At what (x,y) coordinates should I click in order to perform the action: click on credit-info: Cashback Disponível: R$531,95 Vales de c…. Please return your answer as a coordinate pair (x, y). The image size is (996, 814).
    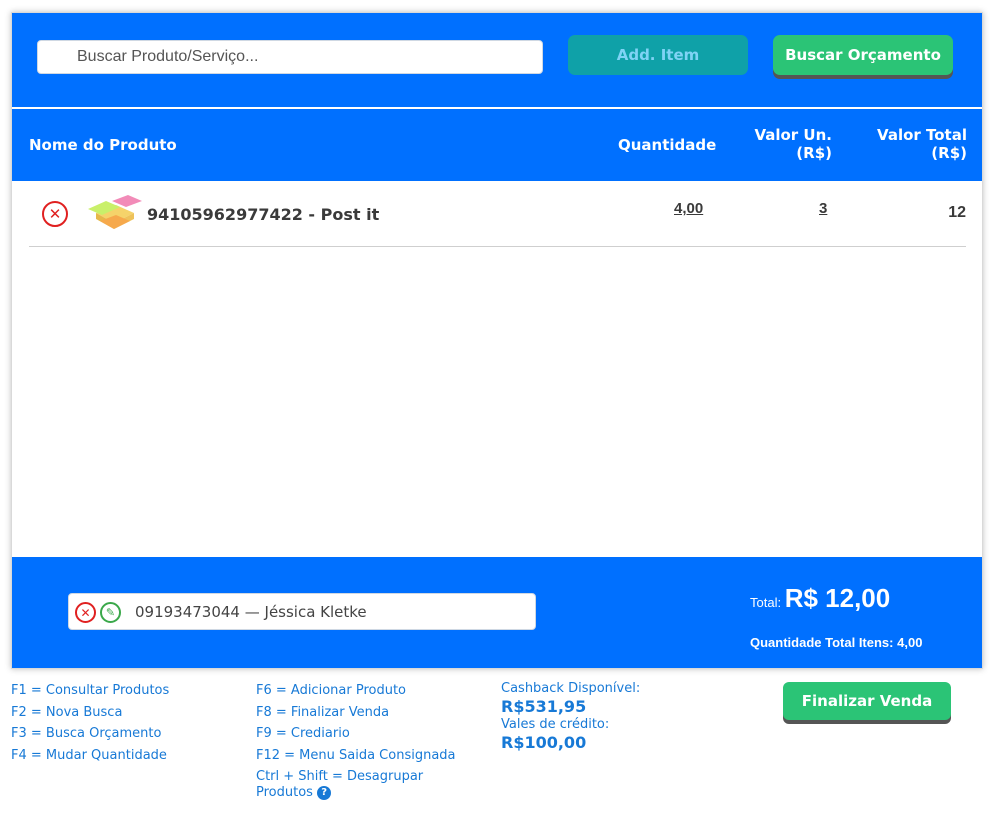
    Looking at the image, I should click on (570, 717).